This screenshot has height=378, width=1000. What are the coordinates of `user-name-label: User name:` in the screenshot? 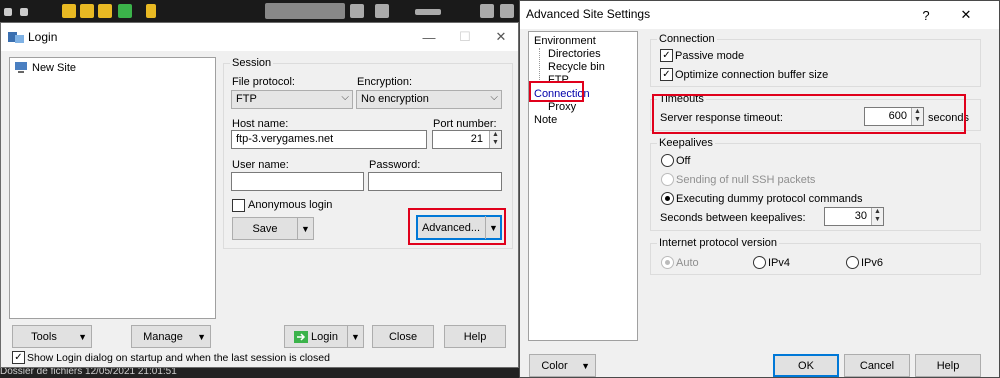 It's located at (260, 165).